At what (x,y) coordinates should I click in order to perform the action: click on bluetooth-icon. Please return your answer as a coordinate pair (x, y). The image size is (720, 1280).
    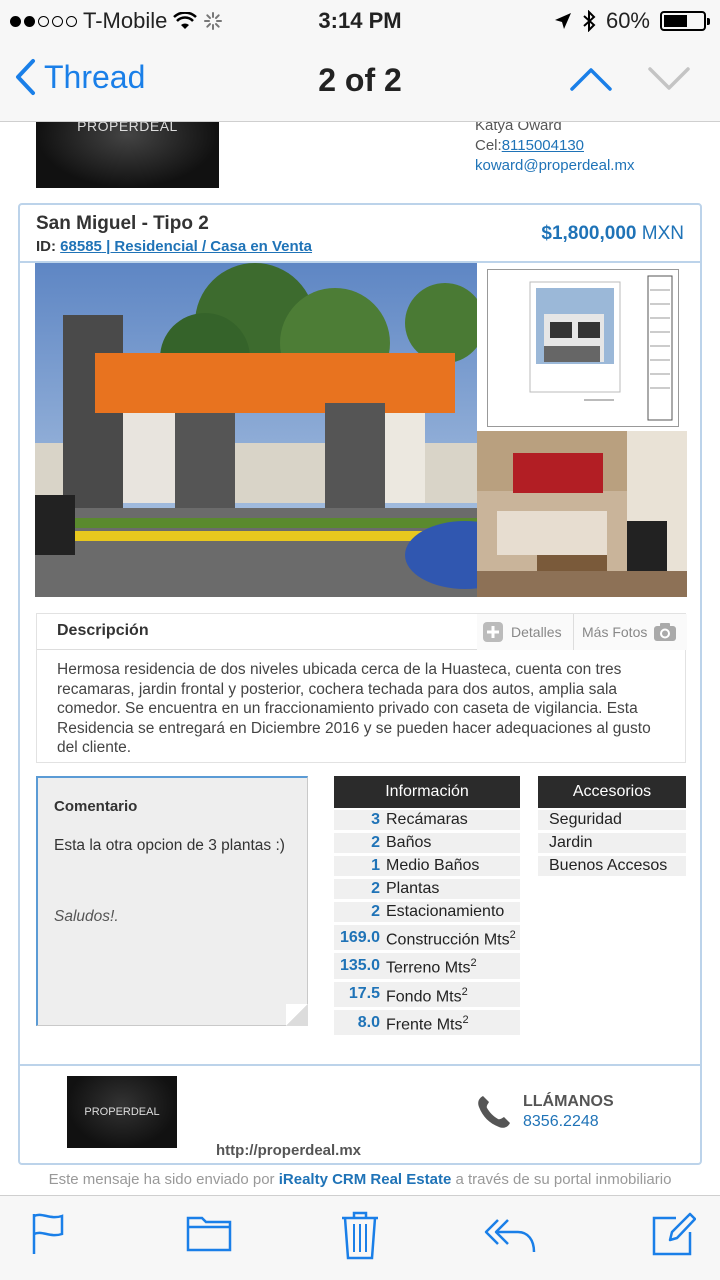
    Looking at the image, I should click on (589, 21).